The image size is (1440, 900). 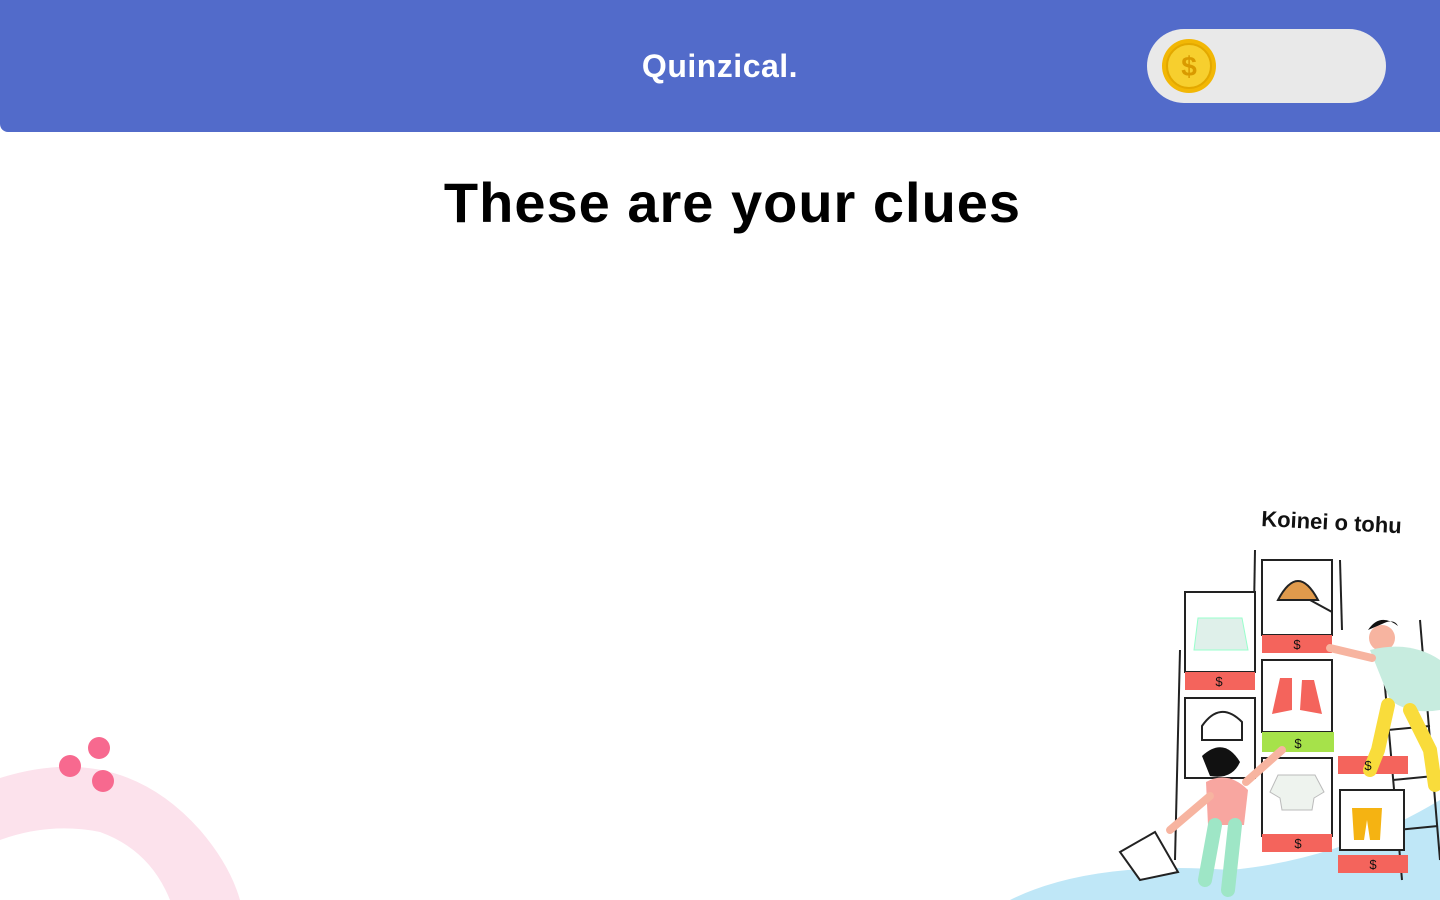 I want to click on decorative-corner-graphic, so click(x=120, y=818).